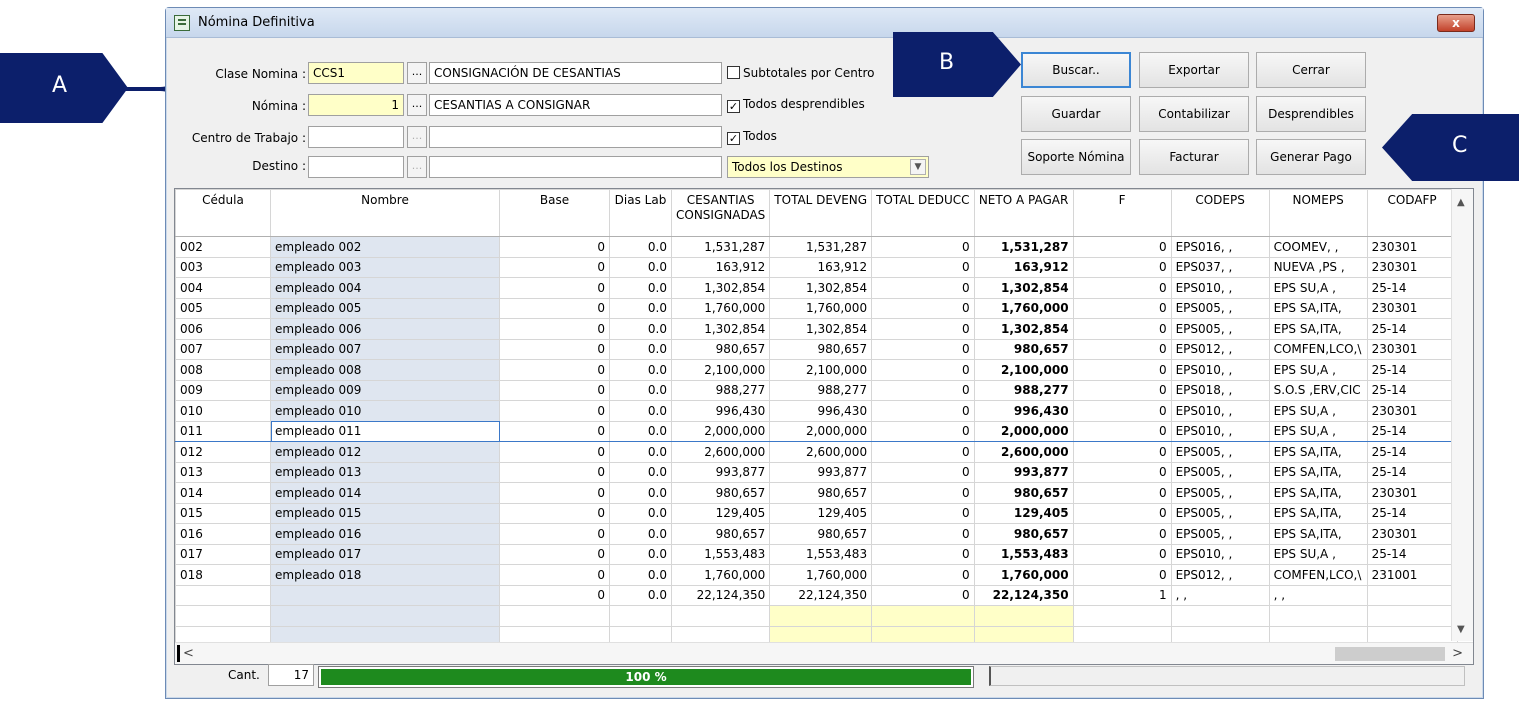  What do you see at coordinates (1318, 213) in the screenshot?
I see `column-header: NOMEPS` at bounding box center [1318, 213].